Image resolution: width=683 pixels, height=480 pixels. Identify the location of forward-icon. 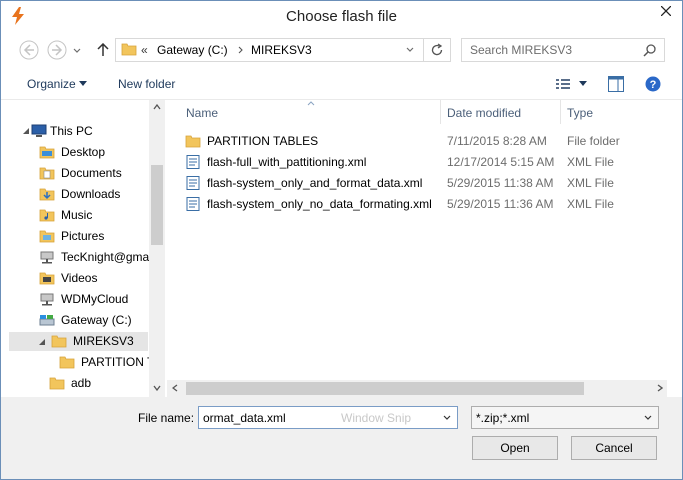
(57, 50).